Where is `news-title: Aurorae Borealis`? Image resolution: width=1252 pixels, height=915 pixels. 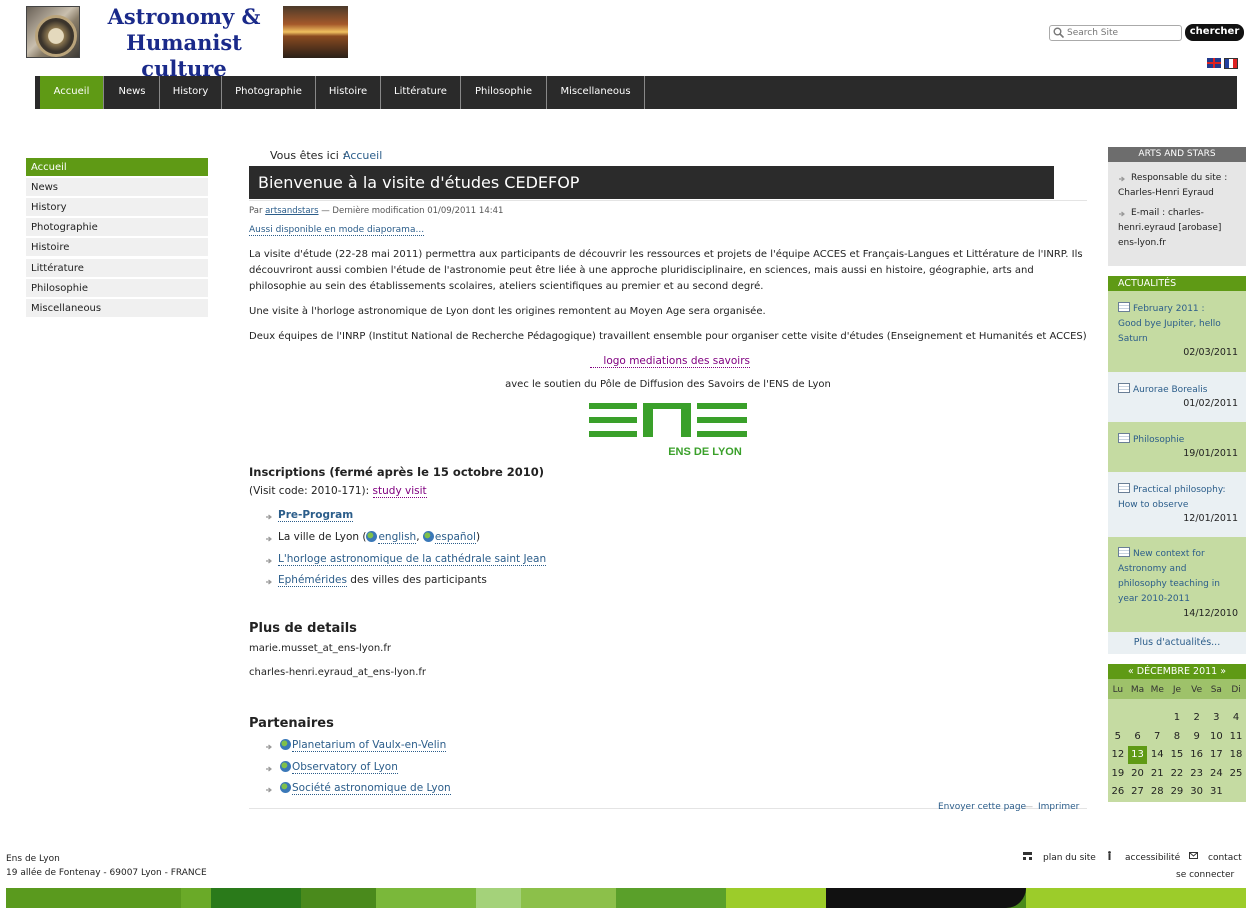 news-title: Aurorae Borealis is located at coordinates (1180, 390).